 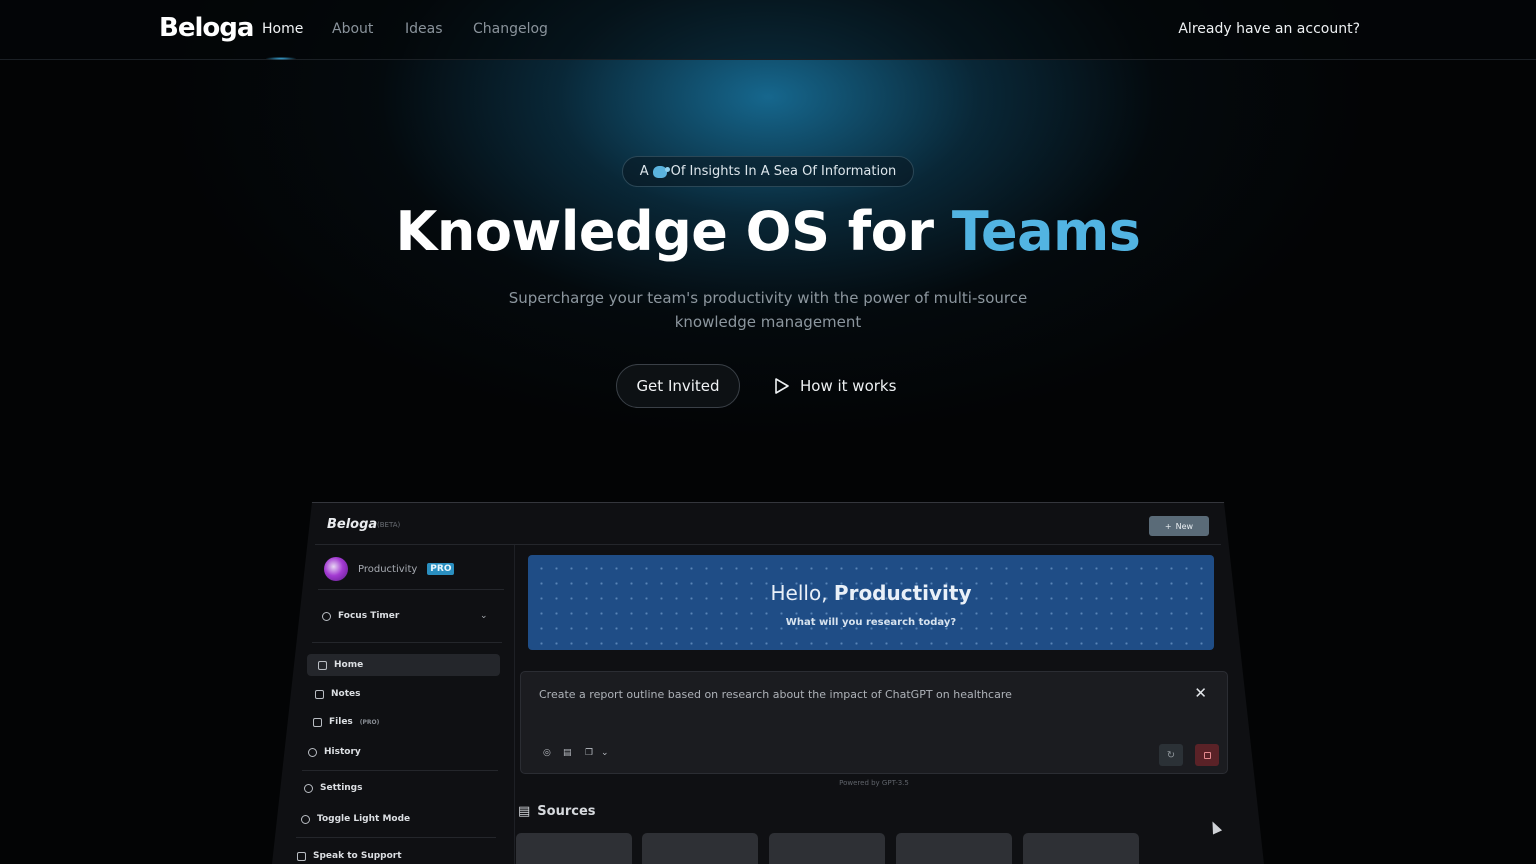 What do you see at coordinates (282, 29) in the screenshot?
I see `nav-home: Home` at bounding box center [282, 29].